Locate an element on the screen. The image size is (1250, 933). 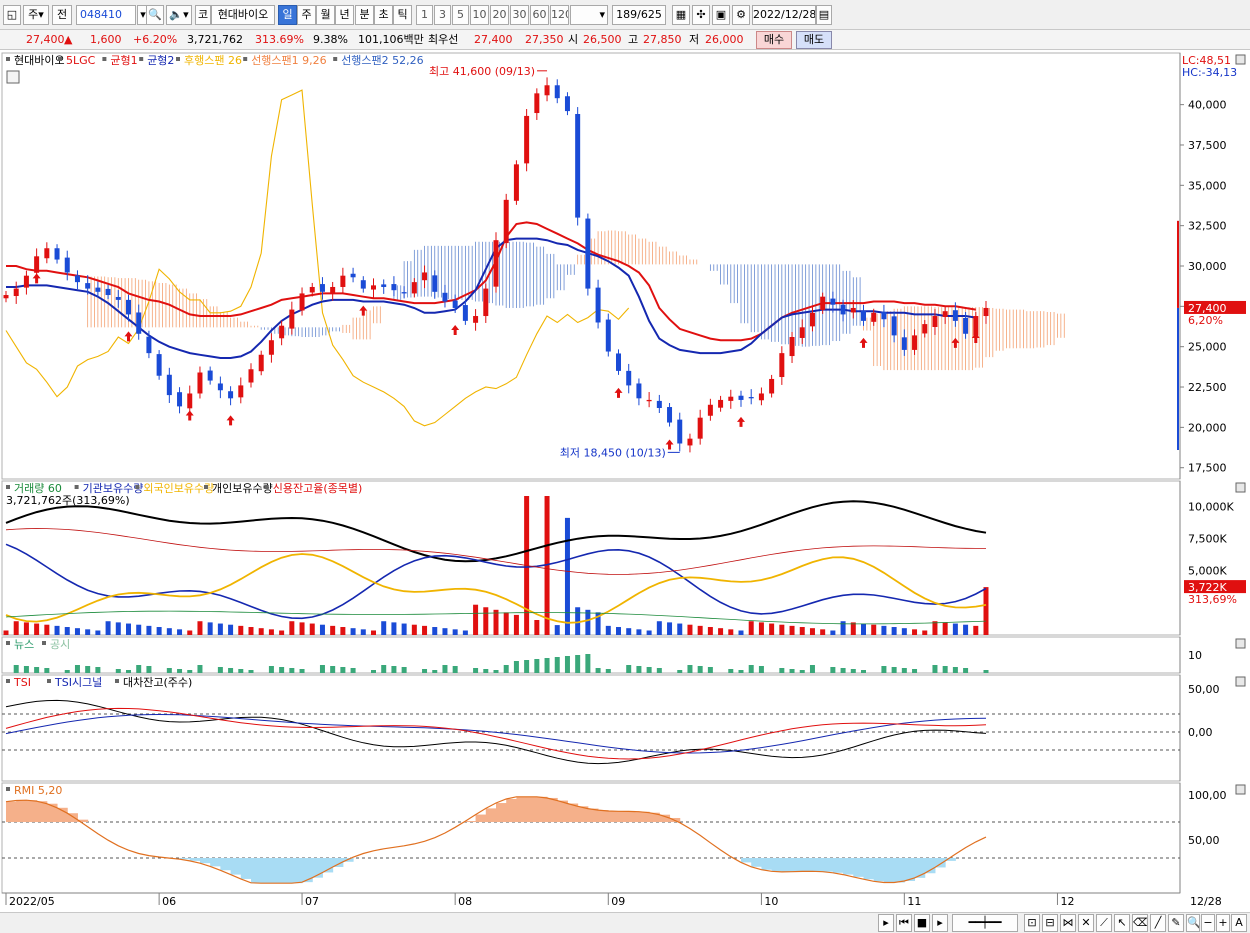
calendar-icon: ▤ is located at coordinates (824, 15).